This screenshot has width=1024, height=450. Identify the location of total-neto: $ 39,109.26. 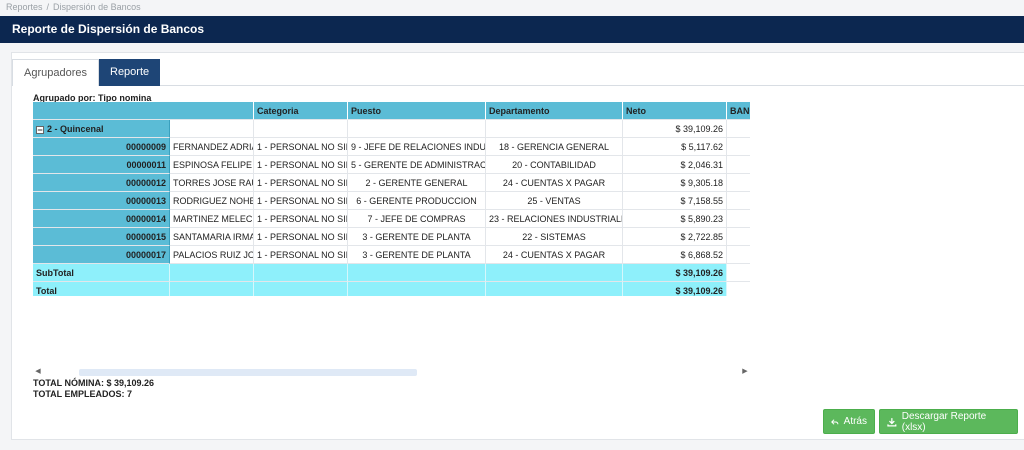
(675, 289).